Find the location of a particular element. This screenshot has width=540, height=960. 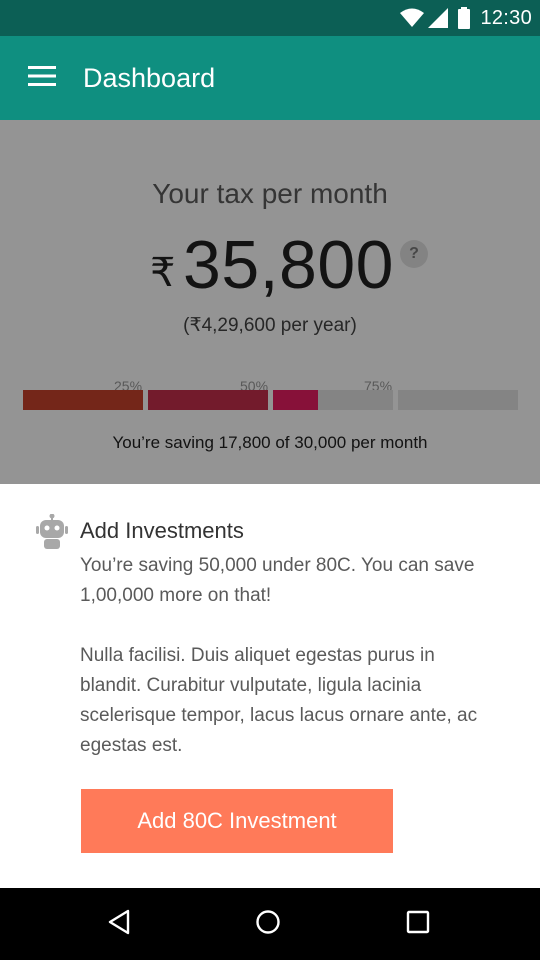

recents-icon is located at coordinates (418, 924).